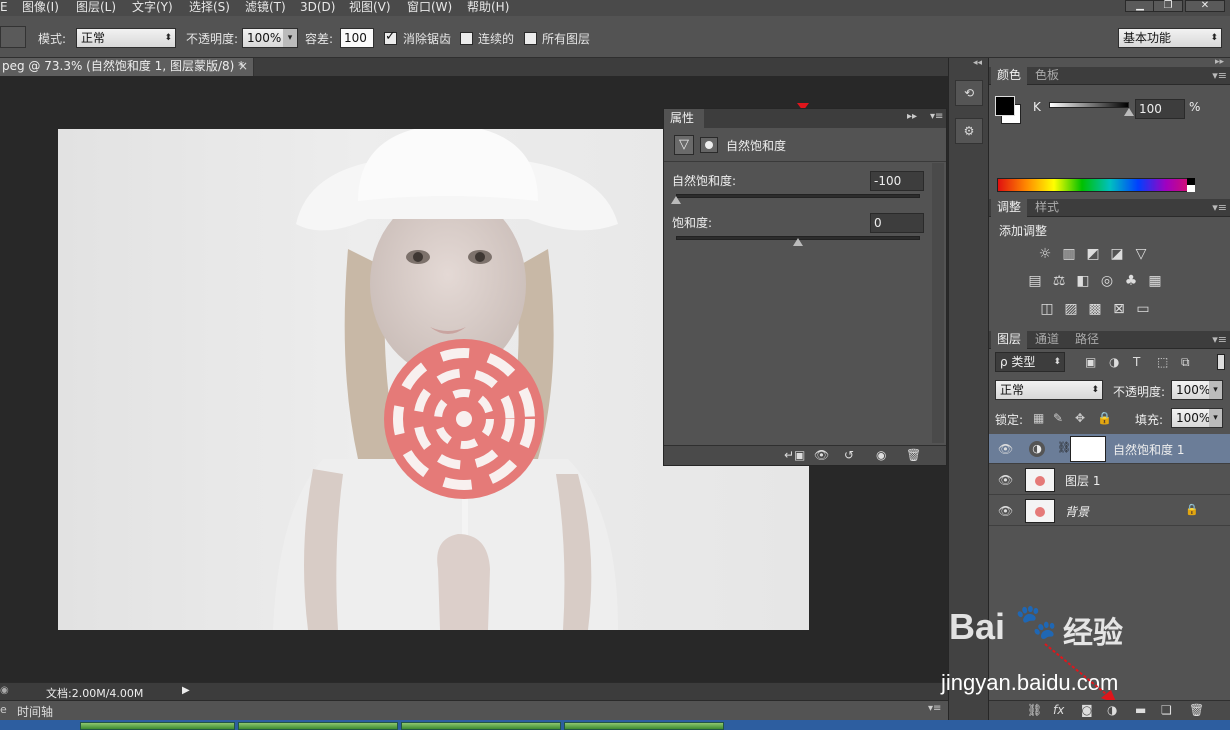 Image resolution: width=1230 pixels, height=730 pixels. Describe the element at coordinates (1129, 112) in the screenshot. I see `k-slider-thumb` at that location.